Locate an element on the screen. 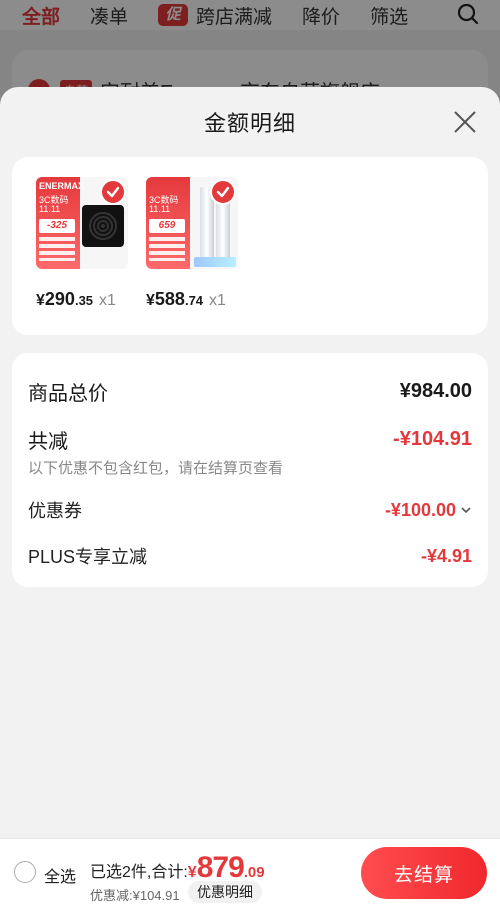 The height and width of the screenshot is (918, 500). coupon-row: 优惠券 -¥100.00 is located at coordinates (250, 510).